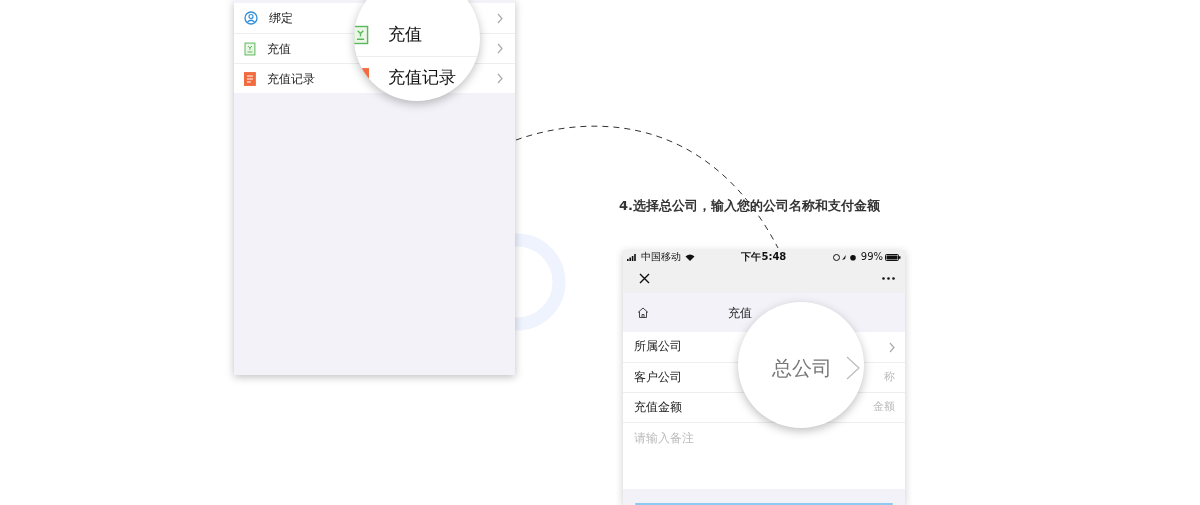 The image size is (1200, 505). I want to click on input-field: 金额, so click(882, 407).